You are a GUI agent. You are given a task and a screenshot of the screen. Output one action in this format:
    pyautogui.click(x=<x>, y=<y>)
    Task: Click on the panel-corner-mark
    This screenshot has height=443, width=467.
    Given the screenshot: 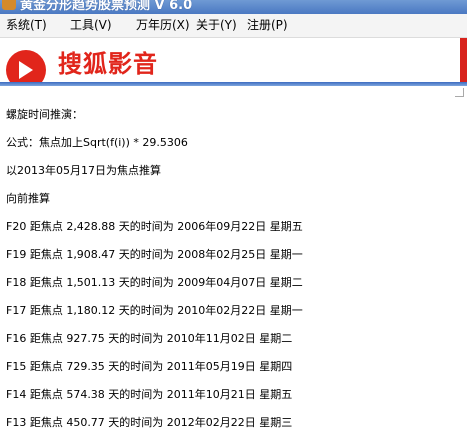 What is the action you would take?
    pyautogui.click(x=459, y=92)
    